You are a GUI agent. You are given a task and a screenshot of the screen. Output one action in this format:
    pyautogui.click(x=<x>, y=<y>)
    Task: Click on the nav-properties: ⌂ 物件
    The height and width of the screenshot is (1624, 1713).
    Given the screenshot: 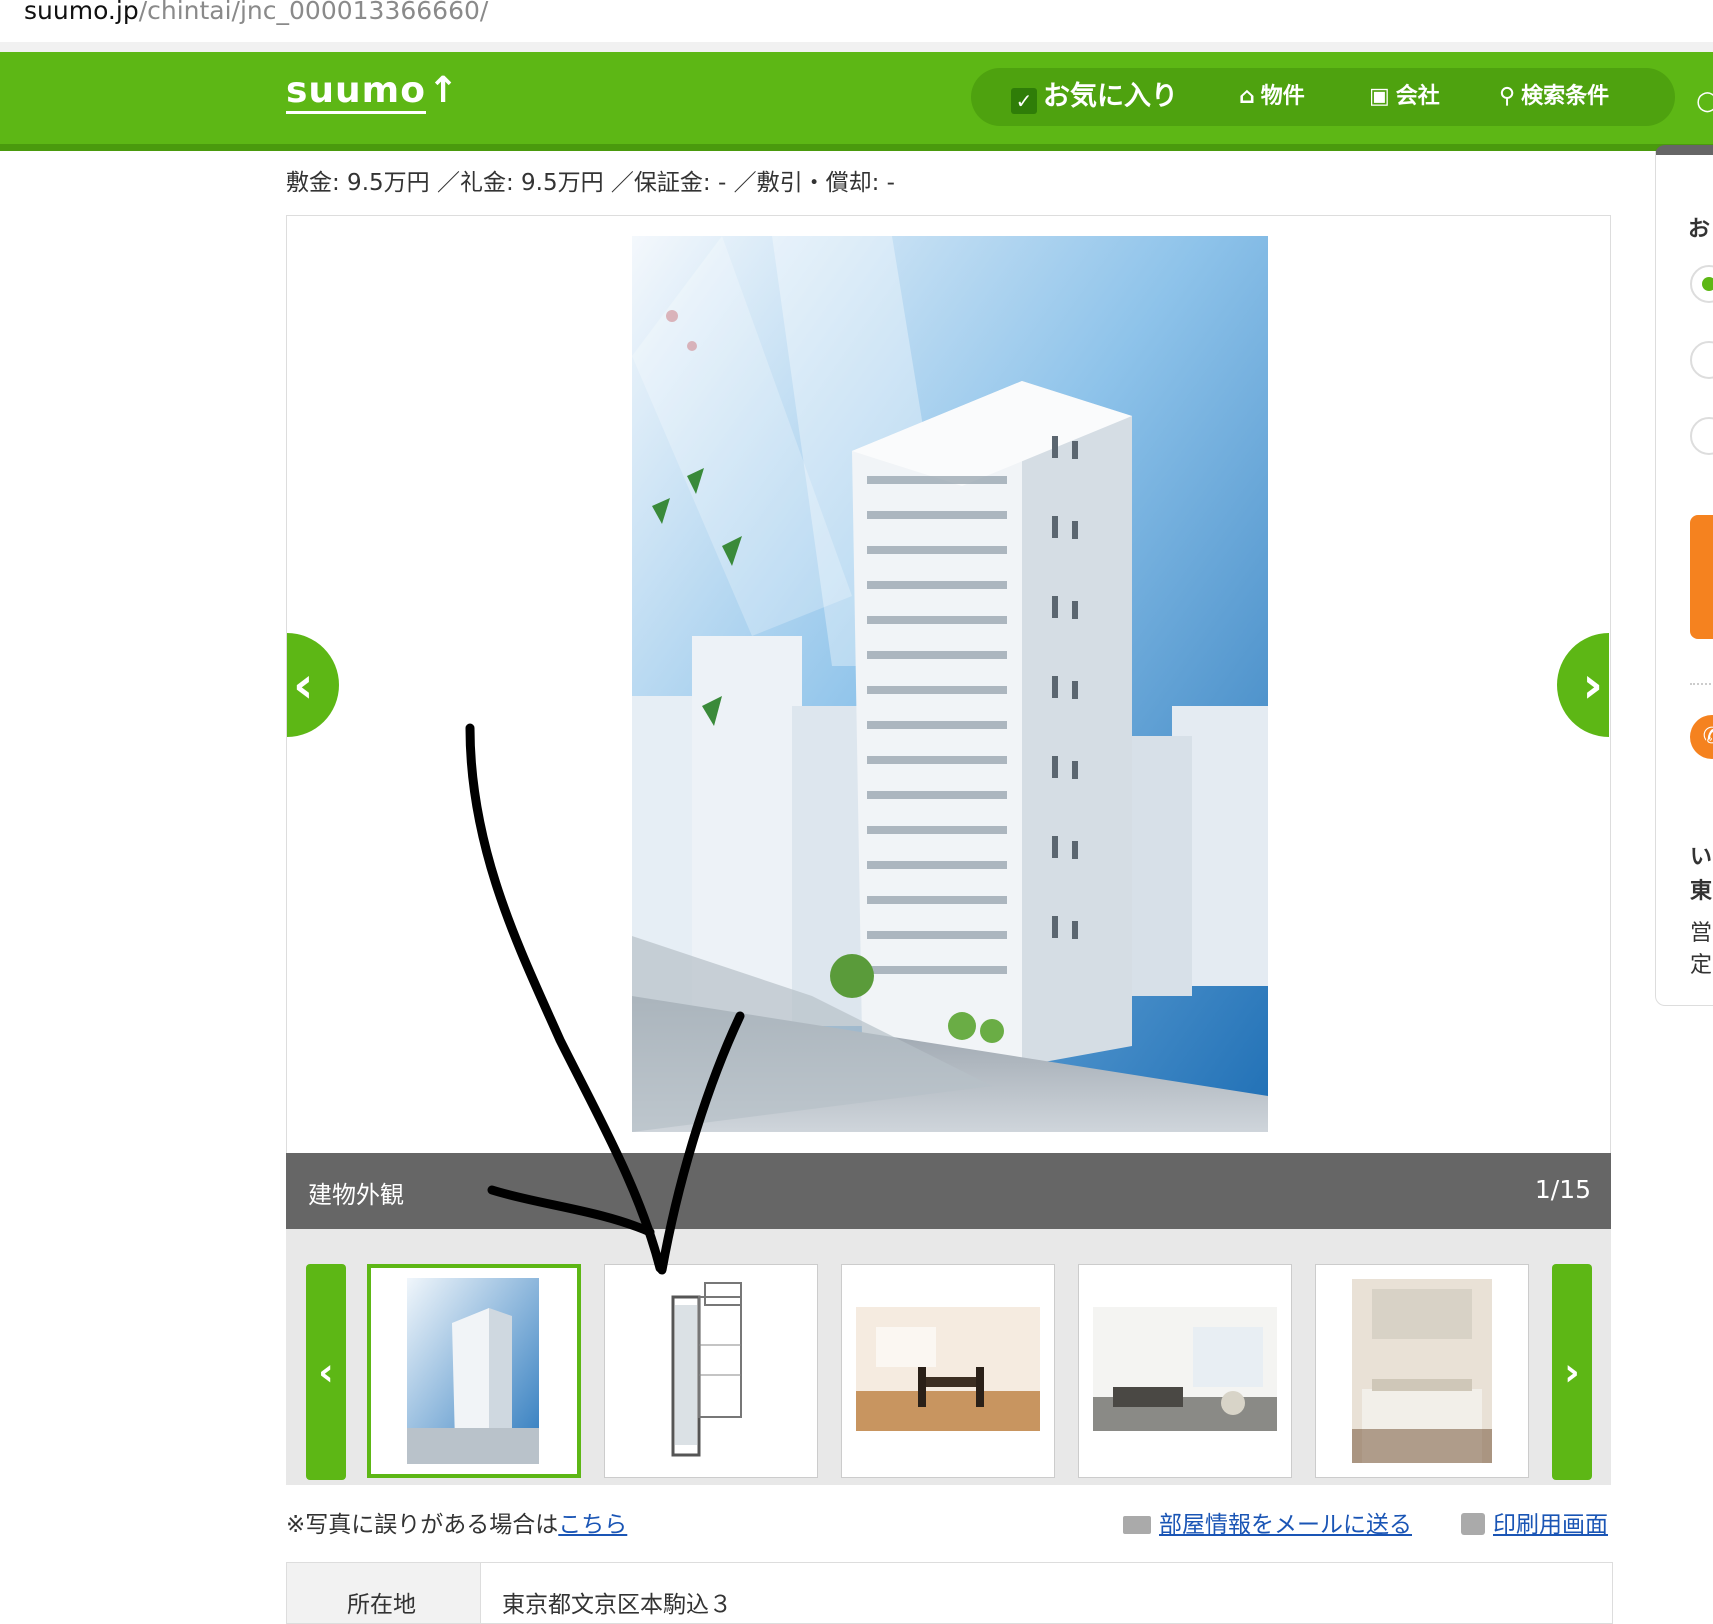 What is the action you would take?
    pyautogui.click(x=1272, y=97)
    